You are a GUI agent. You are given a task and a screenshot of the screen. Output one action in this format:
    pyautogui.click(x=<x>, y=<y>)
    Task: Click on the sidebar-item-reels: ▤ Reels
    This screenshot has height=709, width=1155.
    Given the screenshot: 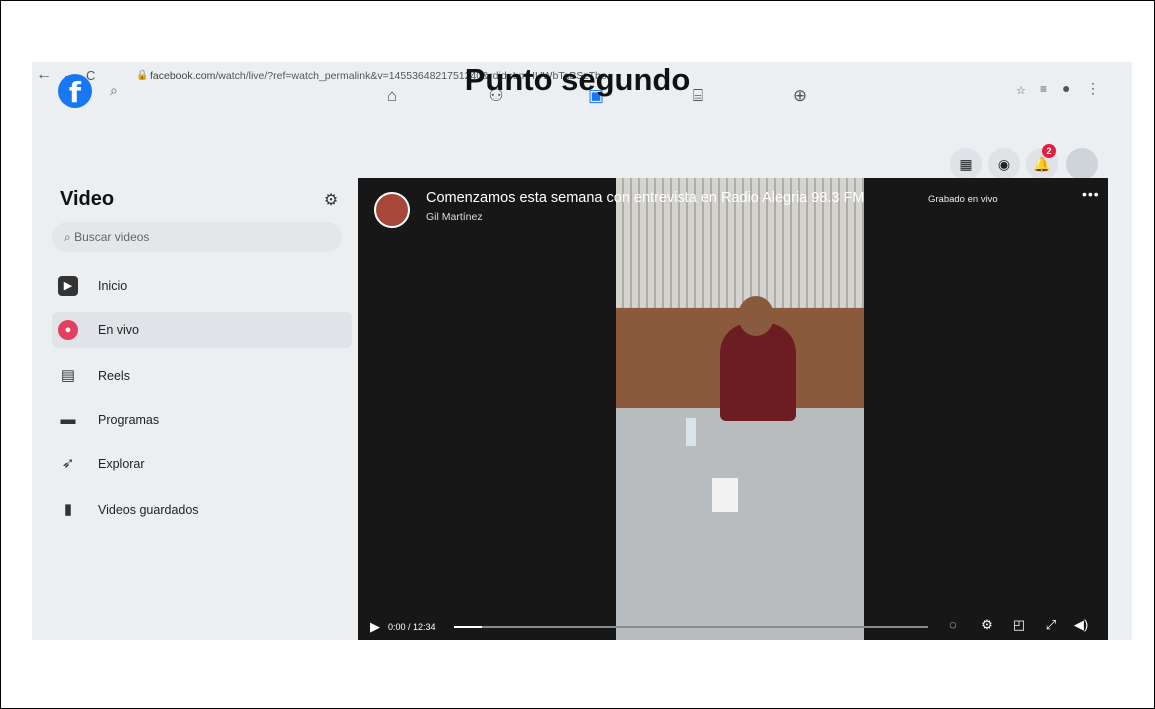 What is the action you would take?
    pyautogui.click(x=202, y=376)
    